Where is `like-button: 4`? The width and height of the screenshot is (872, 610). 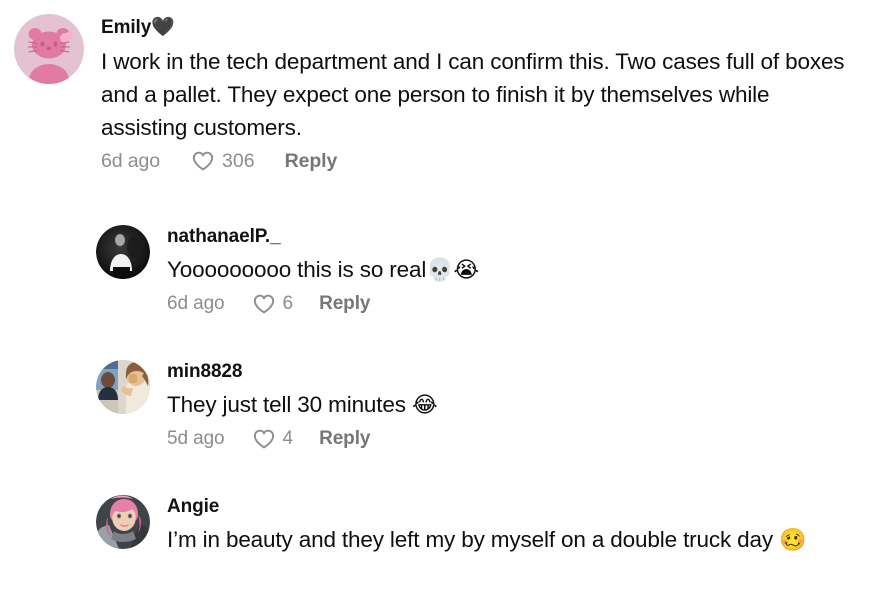 like-button: 4 is located at coordinates (273, 438).